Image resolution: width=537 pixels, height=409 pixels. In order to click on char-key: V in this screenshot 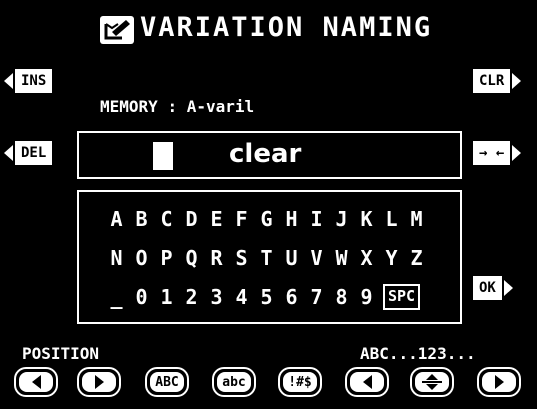, I will do `click(316, 258)`.